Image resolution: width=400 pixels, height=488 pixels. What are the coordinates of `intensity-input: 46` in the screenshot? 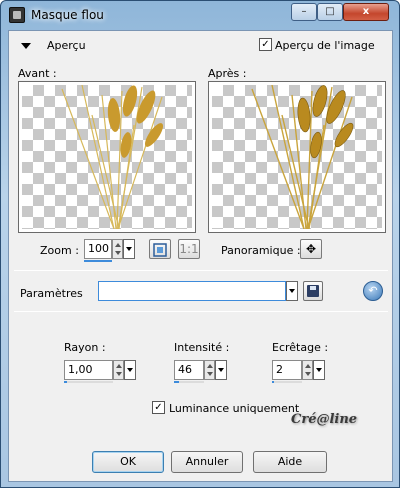 It's located at (189, 370).